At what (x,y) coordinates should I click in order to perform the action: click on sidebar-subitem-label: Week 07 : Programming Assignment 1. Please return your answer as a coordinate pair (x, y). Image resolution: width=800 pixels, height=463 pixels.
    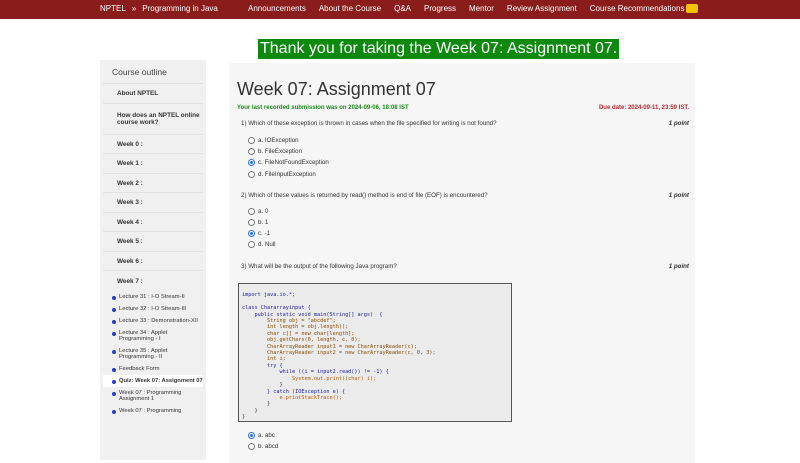
    Looking at the image, I should click on (150, 396).